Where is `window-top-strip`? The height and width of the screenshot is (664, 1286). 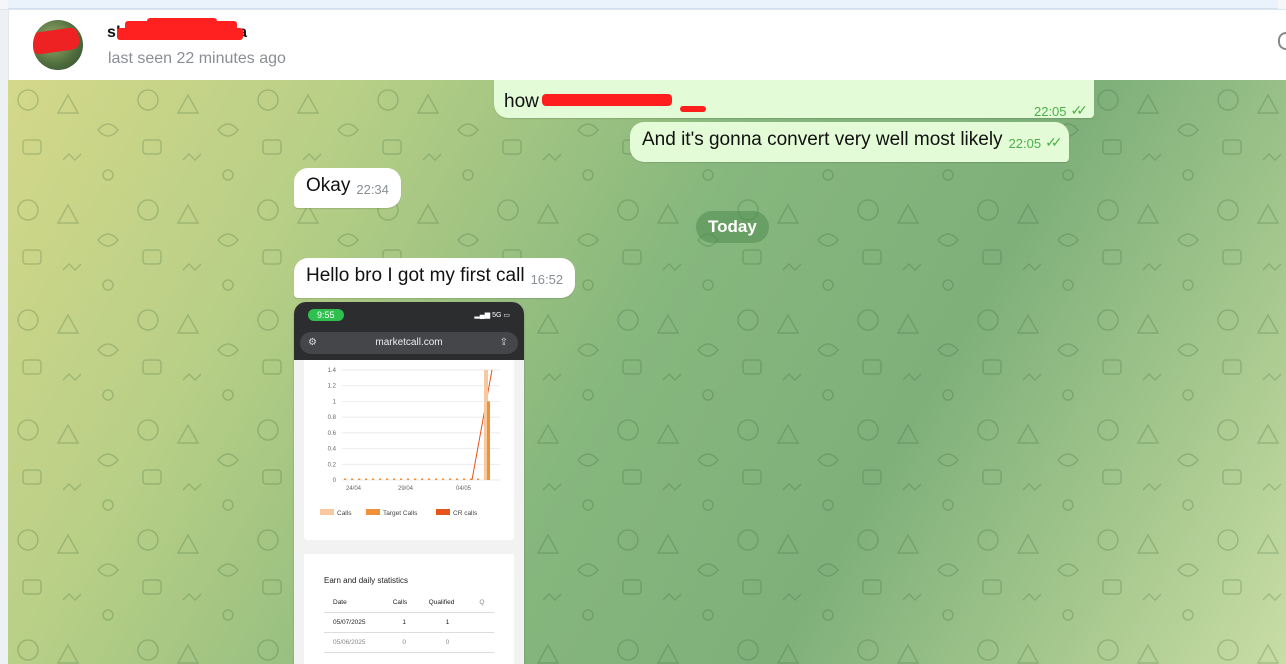
window-top-strip is located at coordinates (643, 5).